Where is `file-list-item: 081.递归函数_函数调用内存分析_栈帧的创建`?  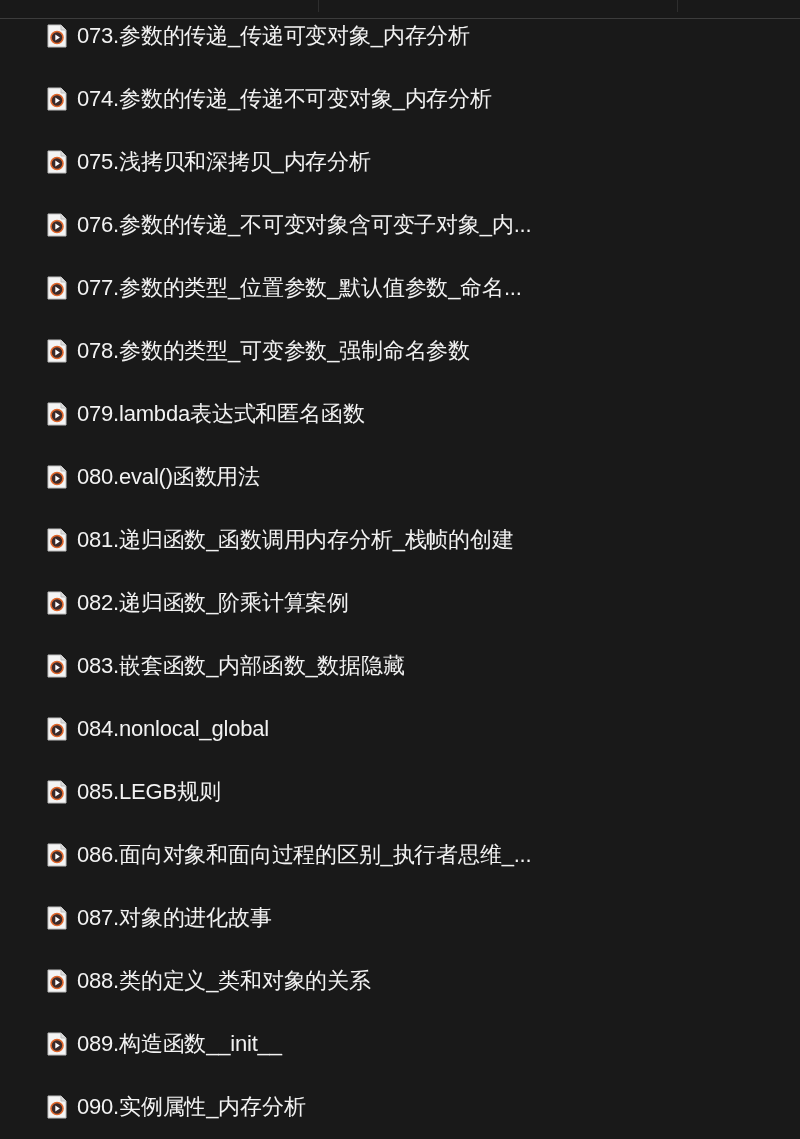
file-list-item: 081.递归函数_函数调用内存分析_栈帧的创建 is located at coordinates (400, 540).